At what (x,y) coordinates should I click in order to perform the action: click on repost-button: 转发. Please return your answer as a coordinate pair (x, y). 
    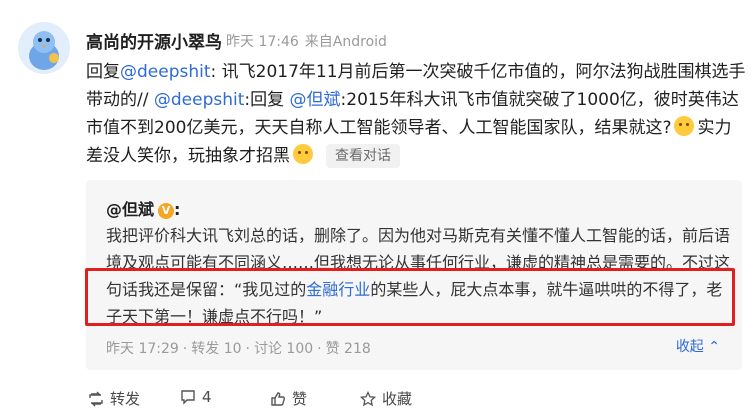
    Looking at the image, I should click on (114, 398).